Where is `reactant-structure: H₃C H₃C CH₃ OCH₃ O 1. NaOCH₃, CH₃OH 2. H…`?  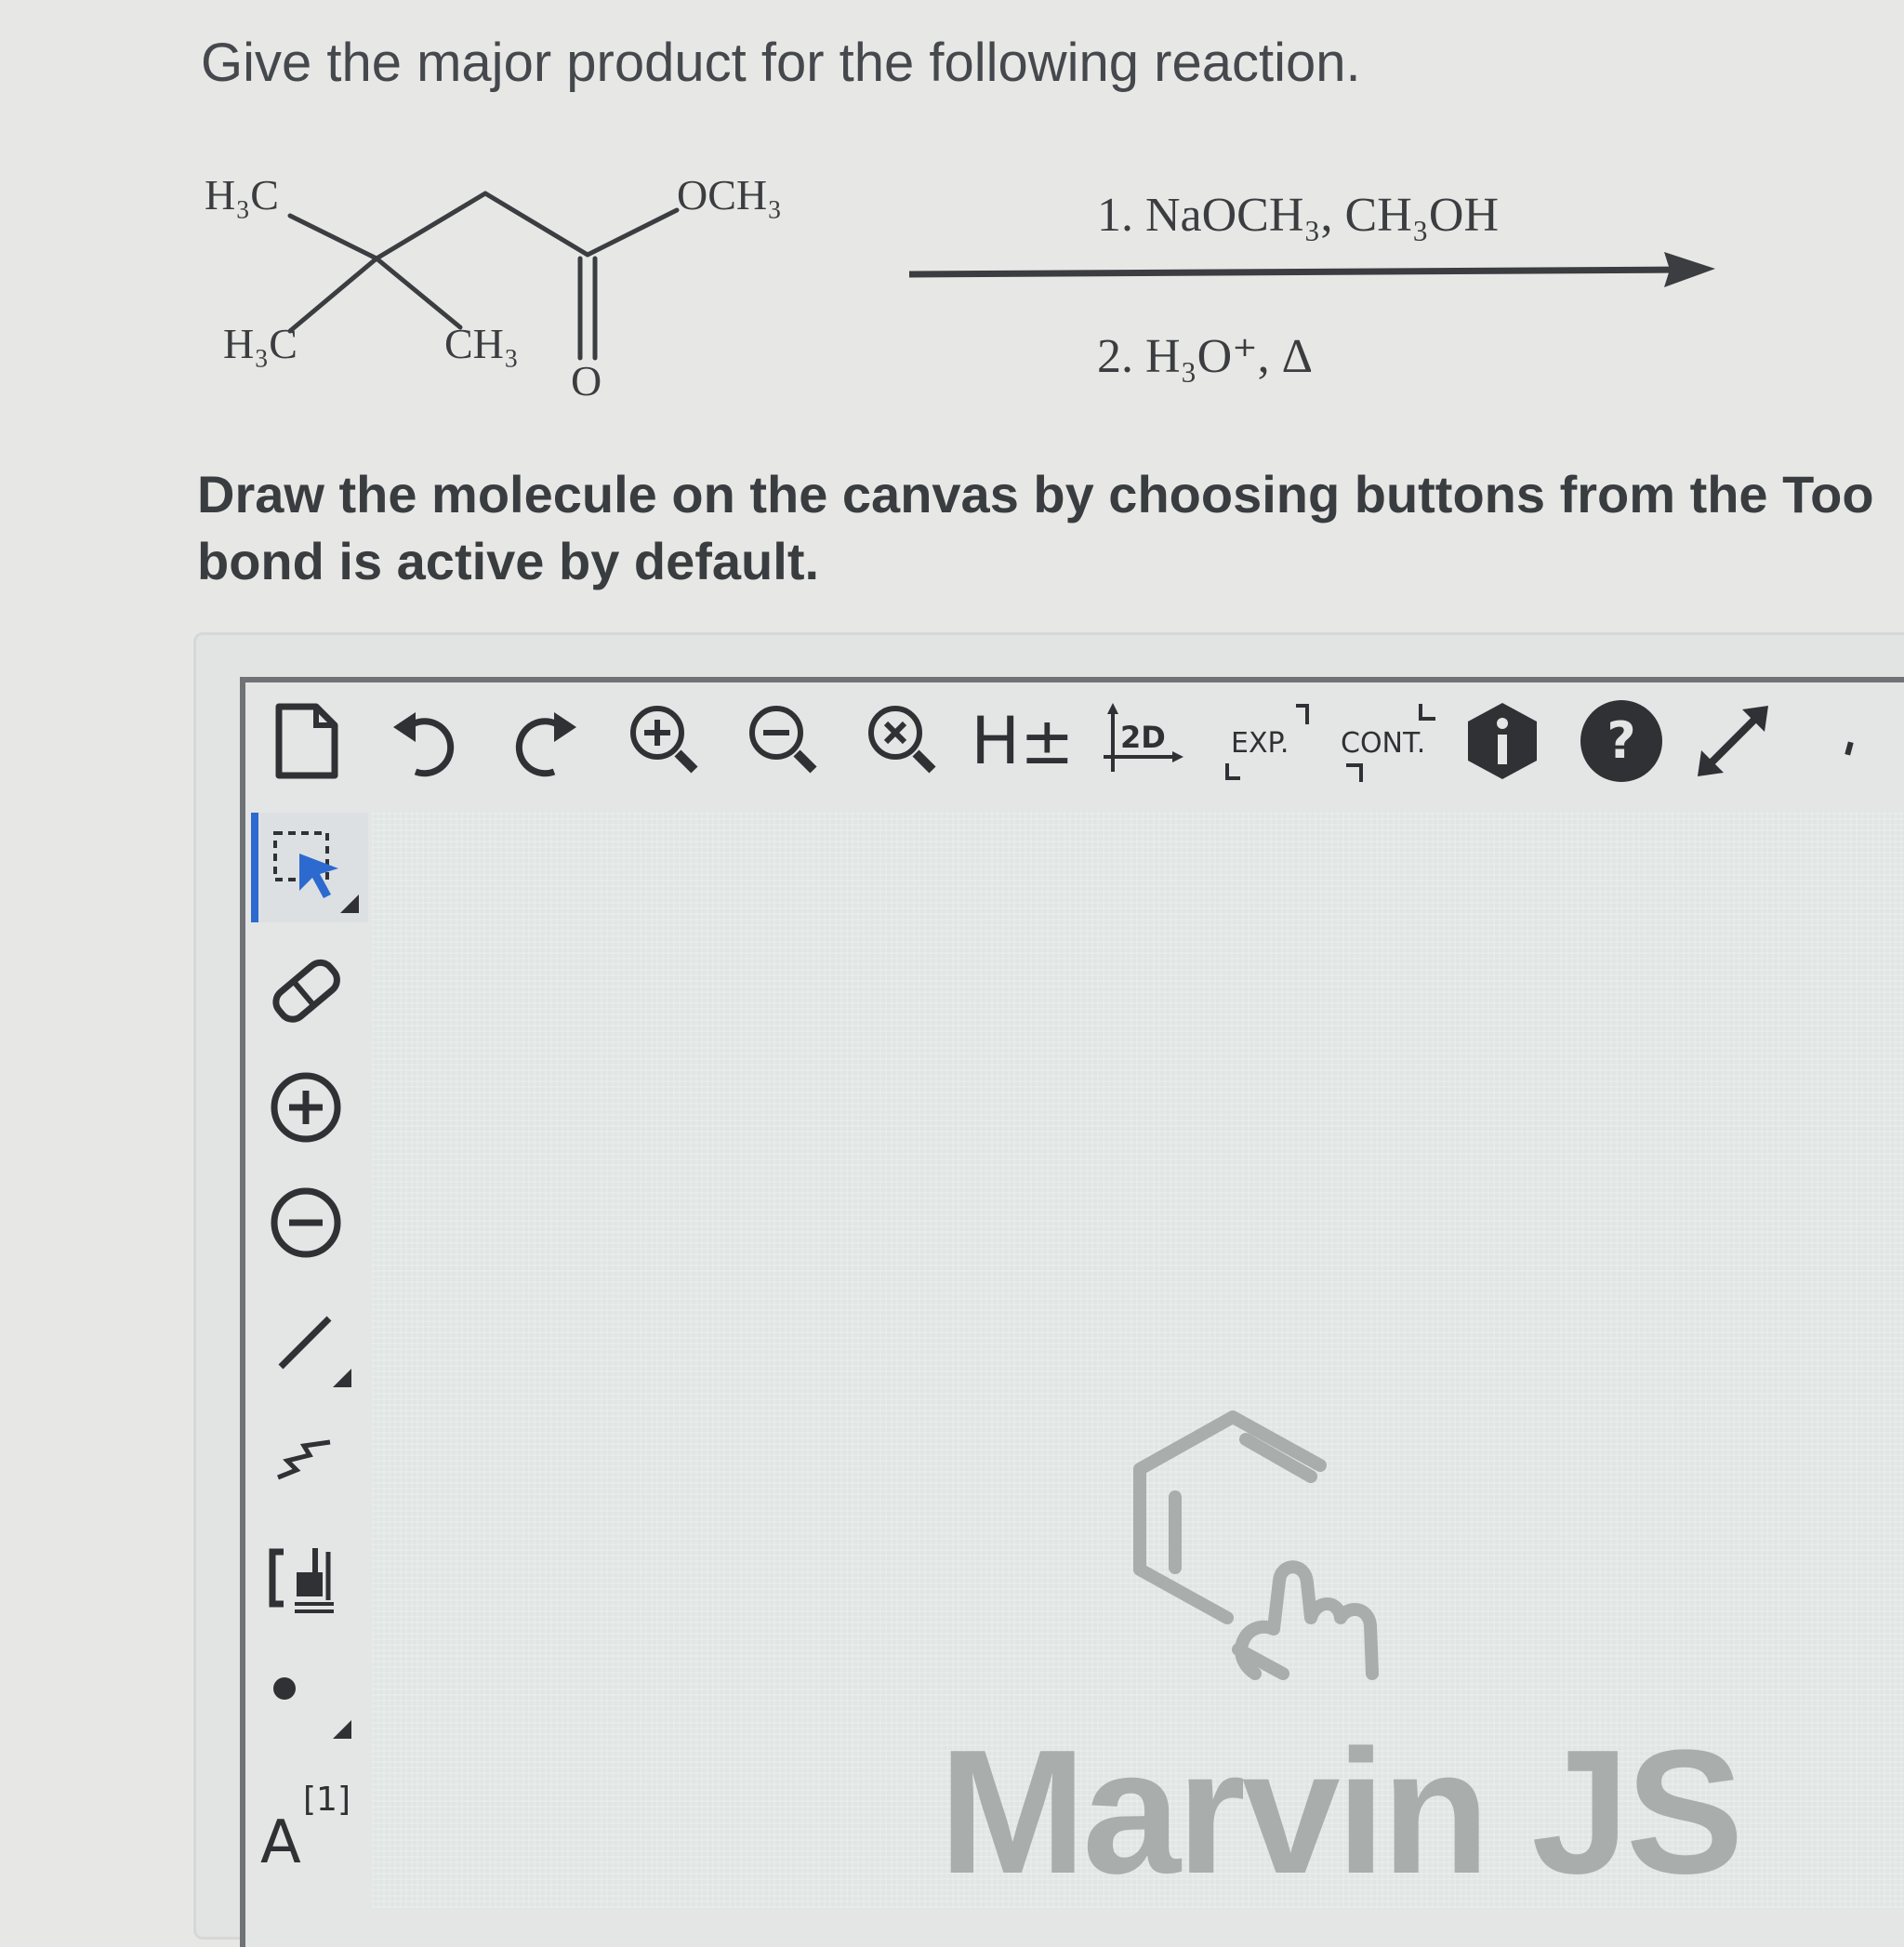
reactant-structure: H₃C H₃C CH₃ OCH₃ O 1. NaOCH₃, CH₃OH 2. H… is located at coordinates (960, 288).